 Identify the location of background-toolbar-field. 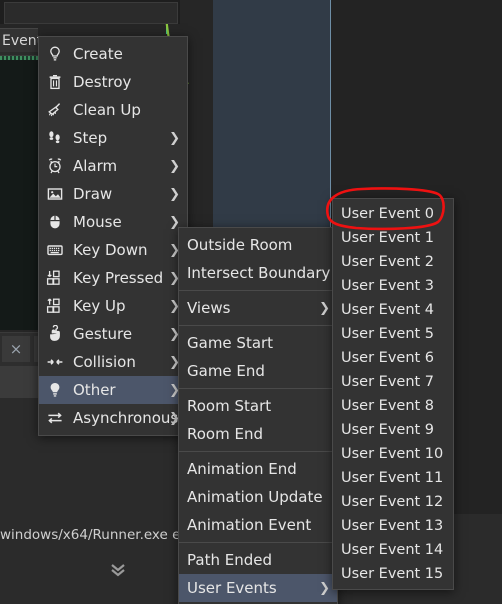
(91, 13).